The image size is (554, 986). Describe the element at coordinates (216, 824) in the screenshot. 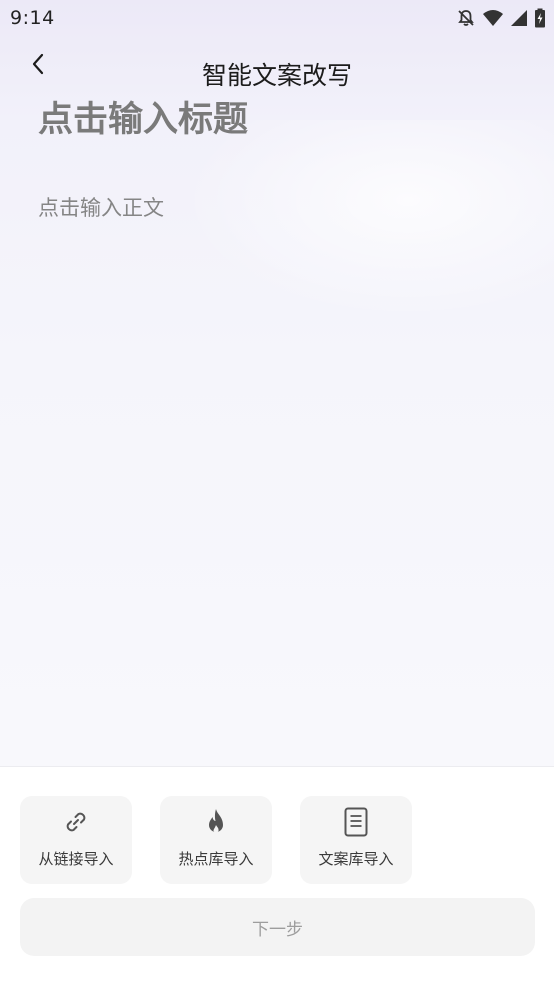

I see `flame-icon` at that location.